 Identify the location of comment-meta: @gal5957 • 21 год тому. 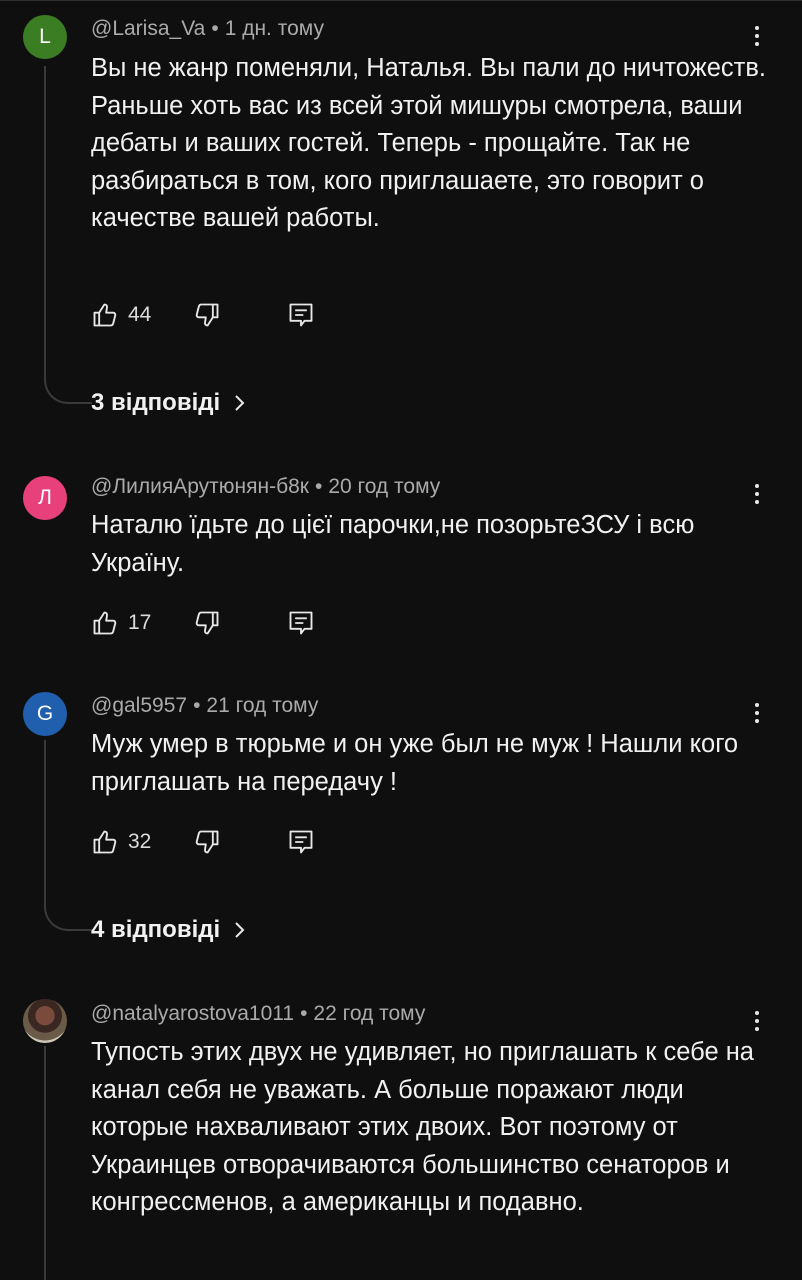
(204, 706).